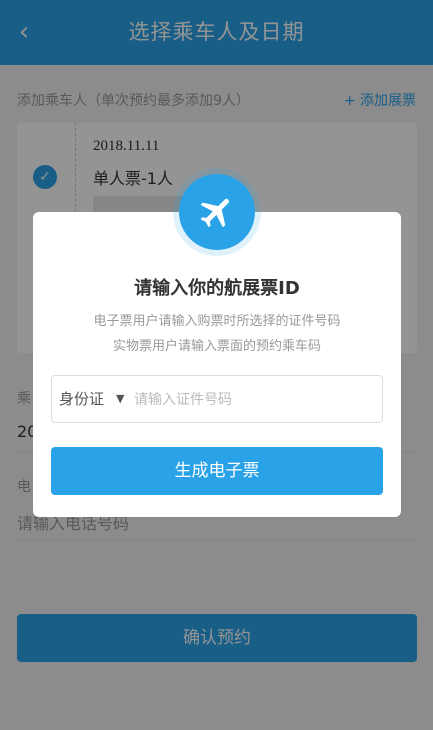  Describe the element at coordinates (120, 399) in the screenshot. I see `caret-down-icon: ▼` at that location.